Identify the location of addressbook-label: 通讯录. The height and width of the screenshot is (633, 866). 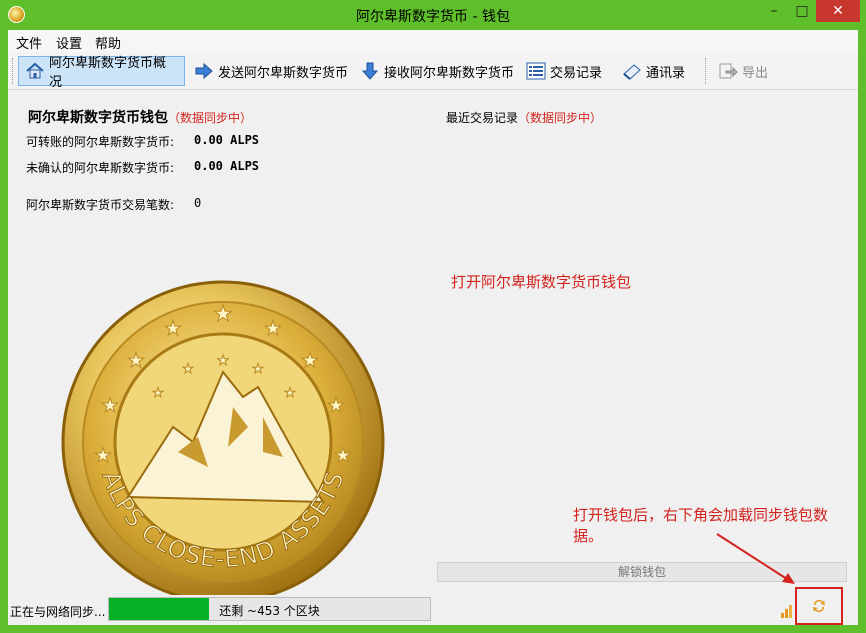
(666, 73).